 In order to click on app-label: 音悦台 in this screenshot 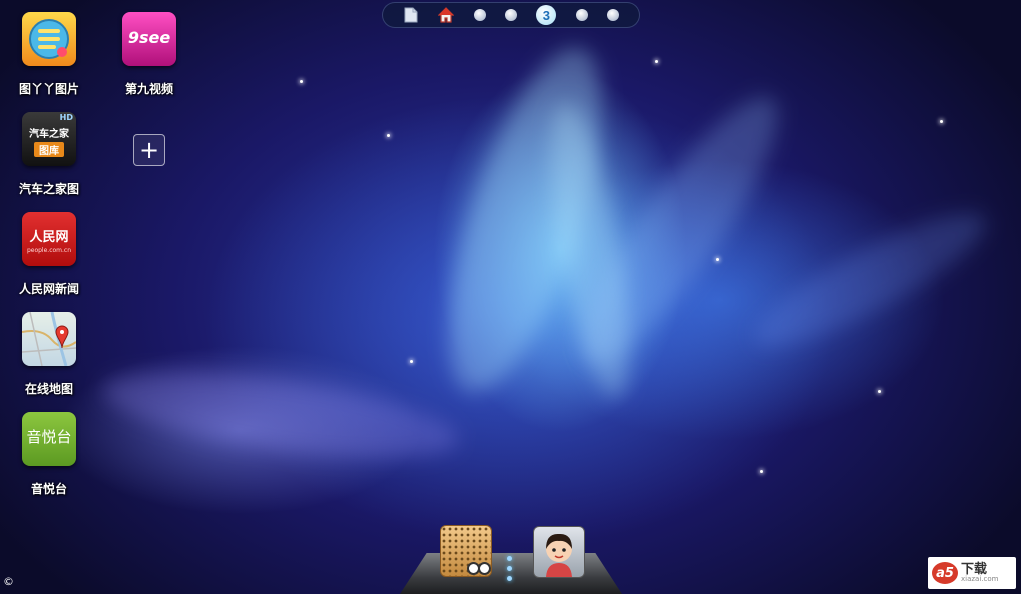, I will do `click(48, 489)`.